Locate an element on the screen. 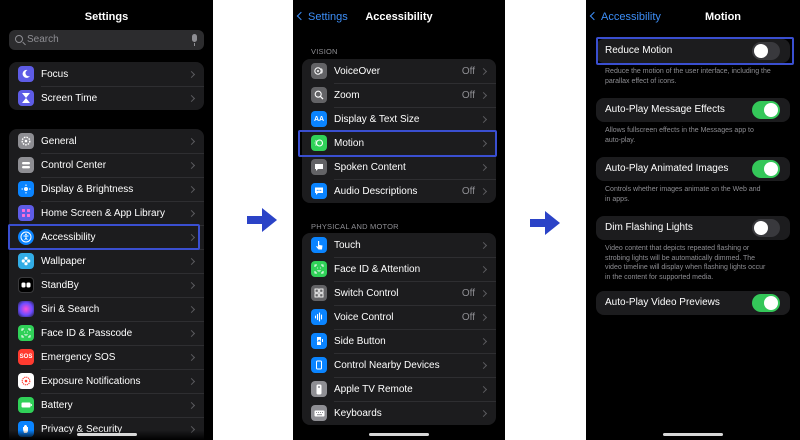  vision-item-display-text-size: AA Display & Text Size is located at coordinates (399, 119).